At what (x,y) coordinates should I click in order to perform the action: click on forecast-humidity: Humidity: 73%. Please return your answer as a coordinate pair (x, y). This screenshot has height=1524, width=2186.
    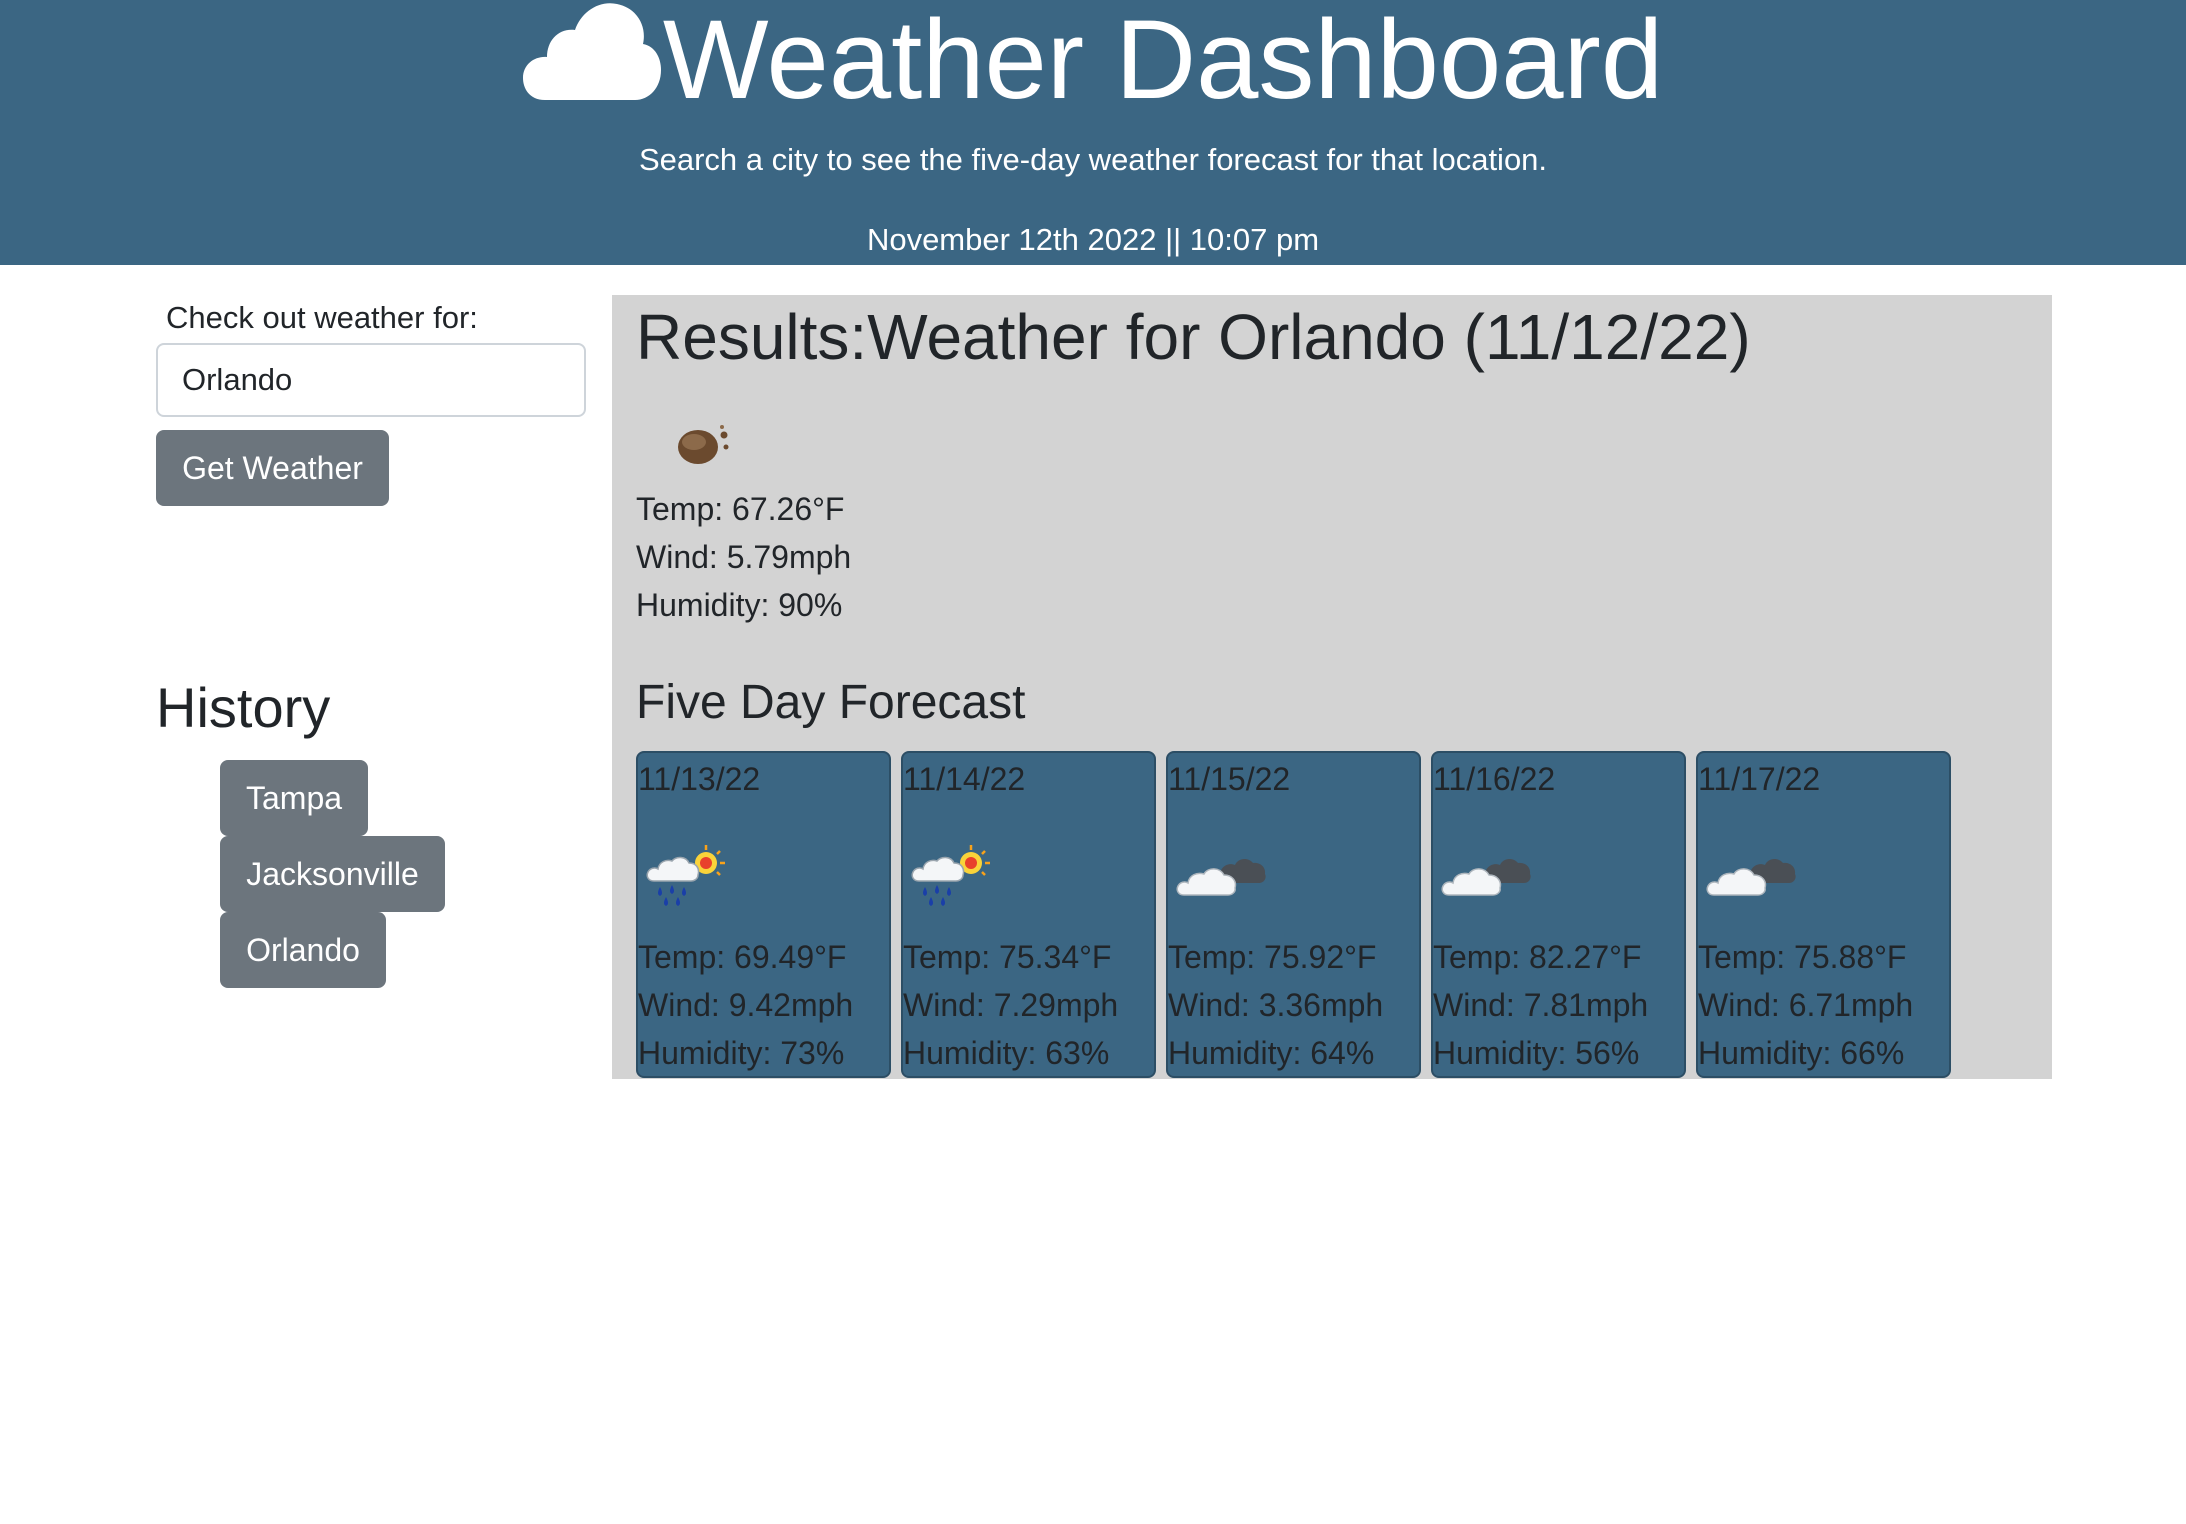
    Looking at the image, I should click on (741, 1053).